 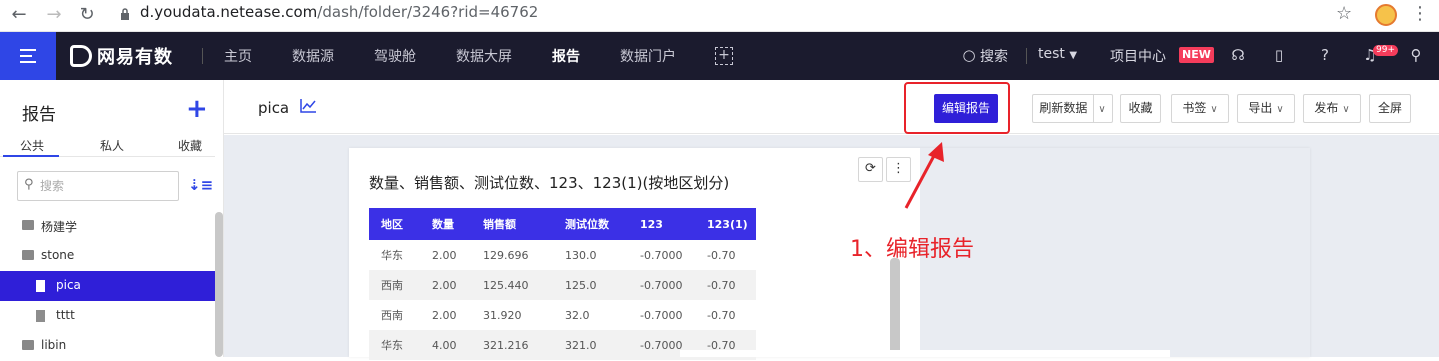 What do you see at coordinates (394, 345) in the screenshot?
I see `table-cell: 华东` at bounding box center [394, 345].